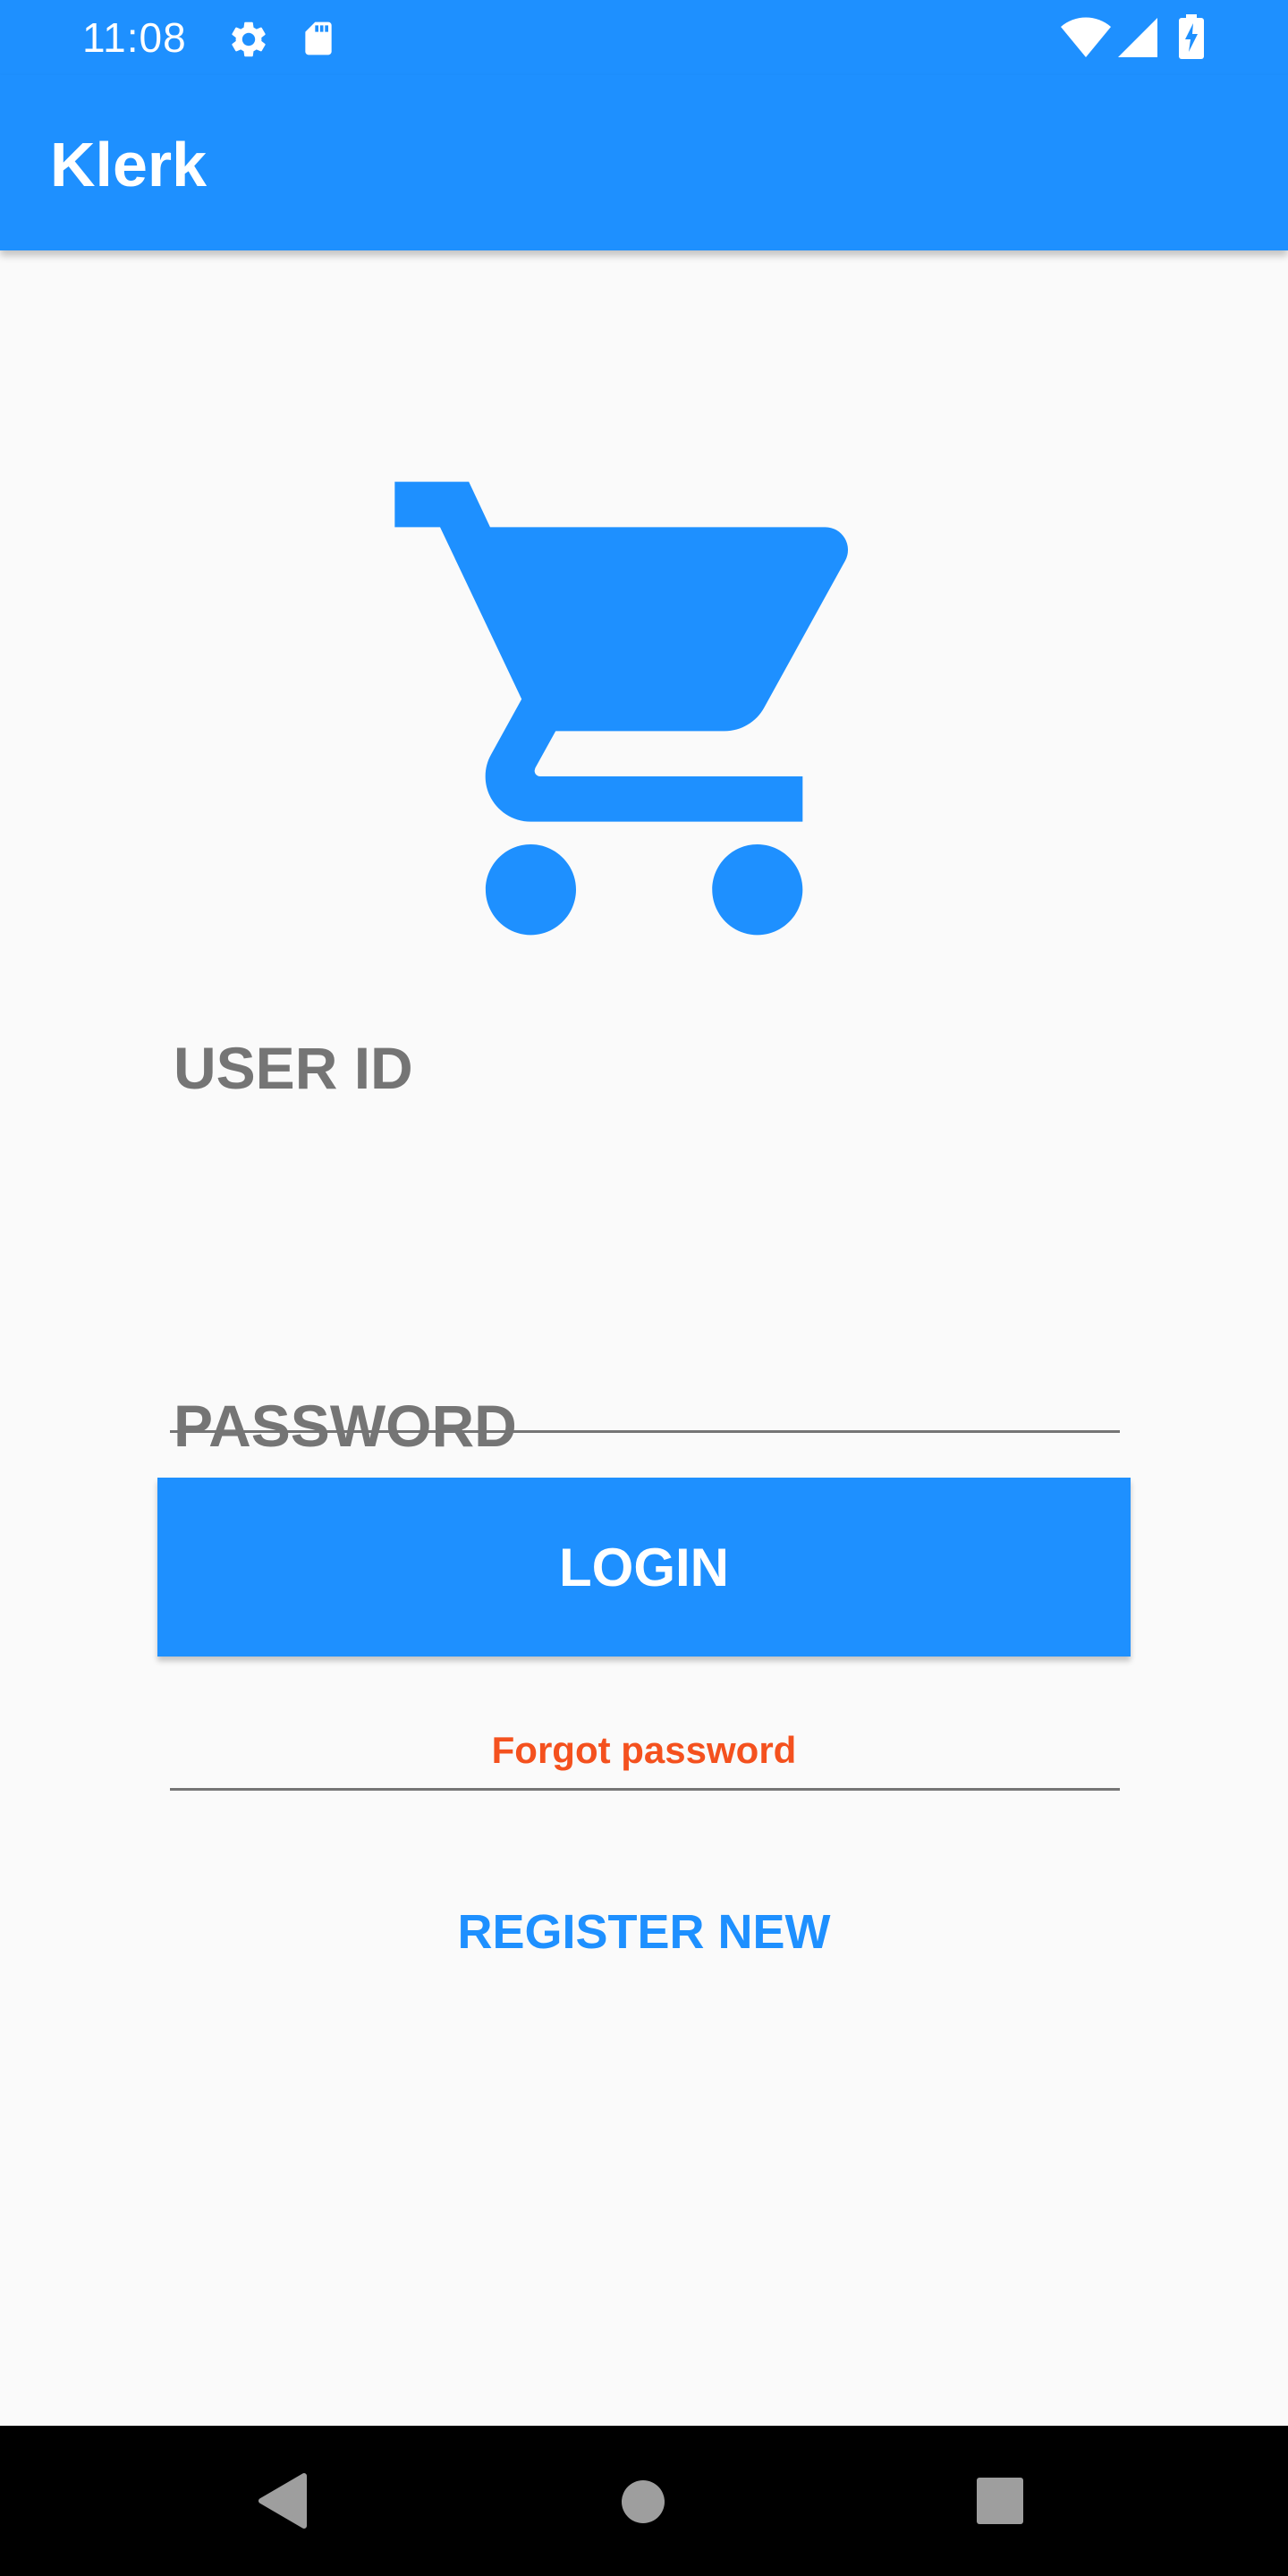 This screenshot has width=1288, height=2576. I want to click on login-button: LOGIN, so click(644, 1567).